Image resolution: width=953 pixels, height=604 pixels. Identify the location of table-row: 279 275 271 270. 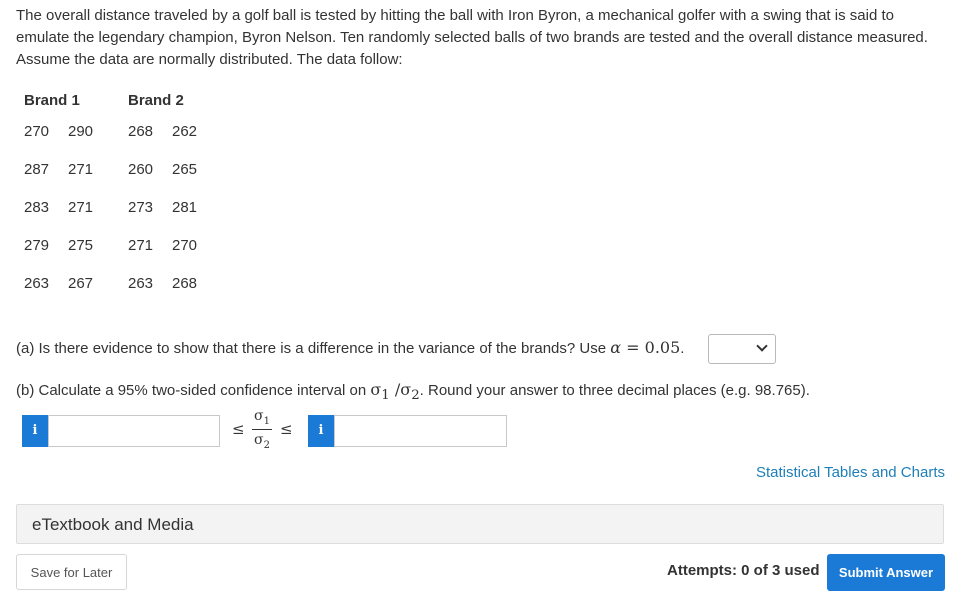
(120, 245).